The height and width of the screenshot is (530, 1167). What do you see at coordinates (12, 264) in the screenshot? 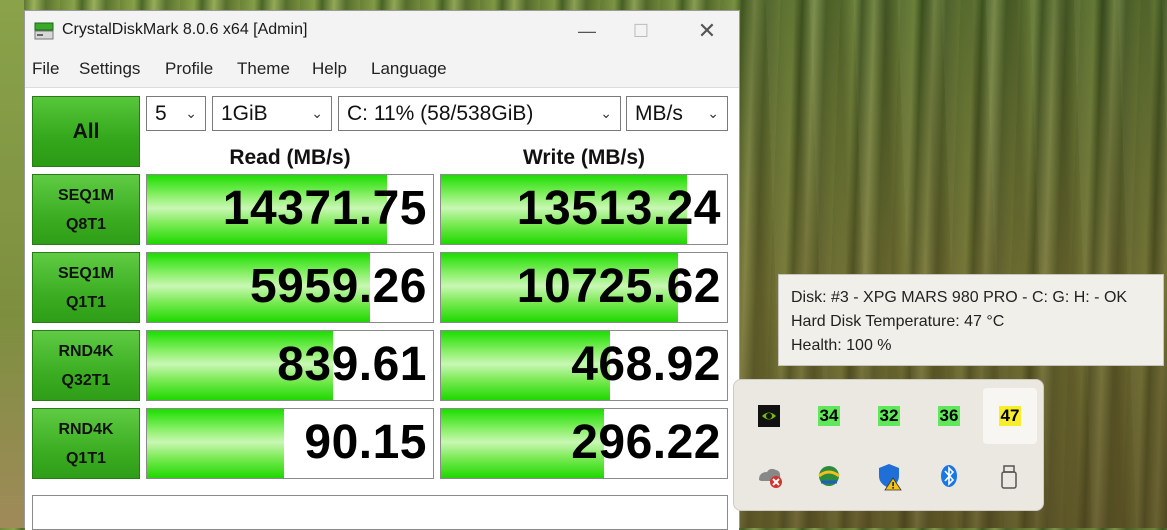
I see `desktop-wallpaper-left` at bounding box center [12, 264].